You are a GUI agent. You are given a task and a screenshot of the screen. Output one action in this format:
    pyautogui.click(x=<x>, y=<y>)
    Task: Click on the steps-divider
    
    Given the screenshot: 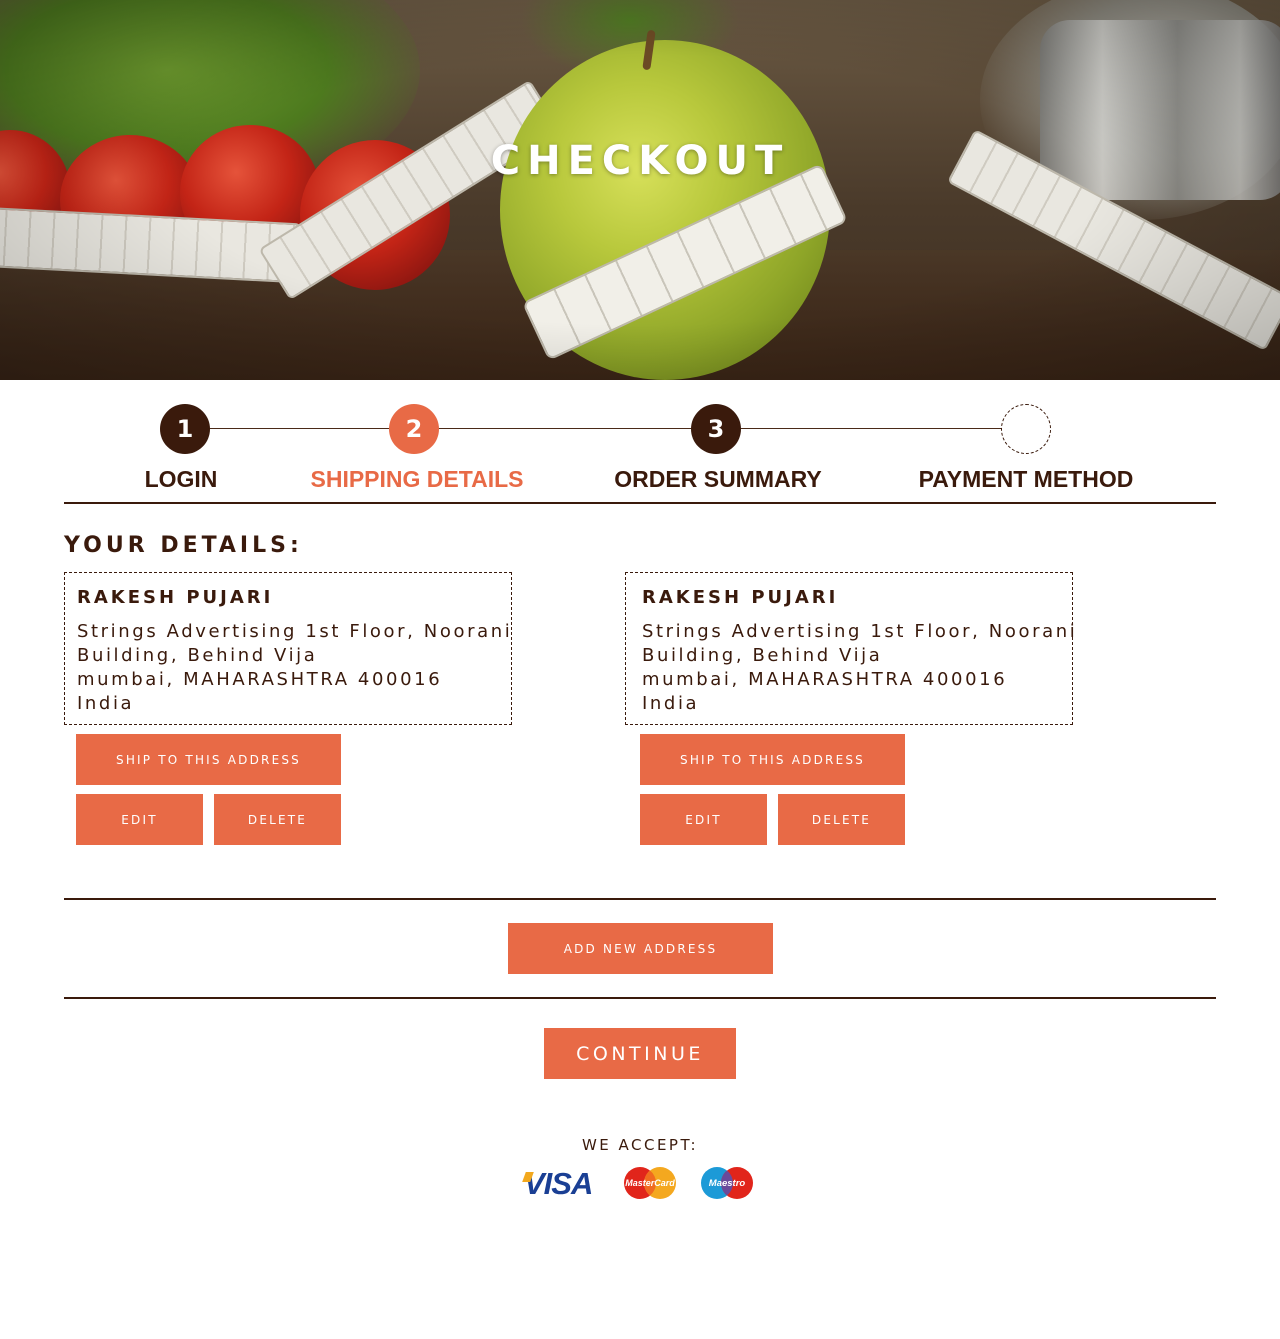 What is the action you would take?
    pyautogui.click(x=640, y=503)
    